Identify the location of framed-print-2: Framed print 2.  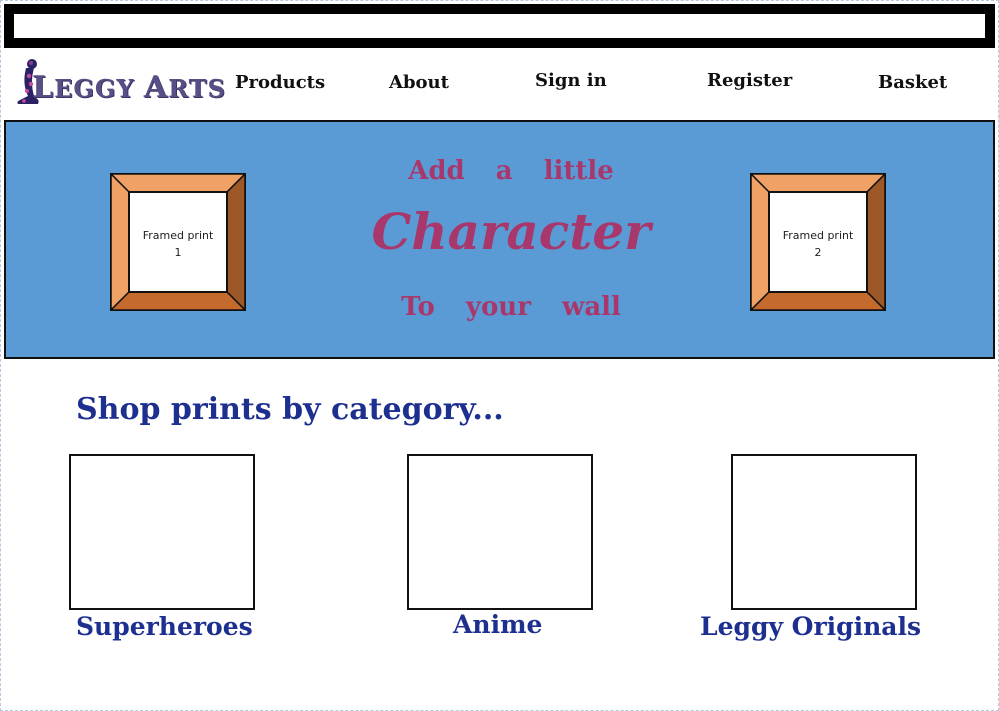
(818, 242).